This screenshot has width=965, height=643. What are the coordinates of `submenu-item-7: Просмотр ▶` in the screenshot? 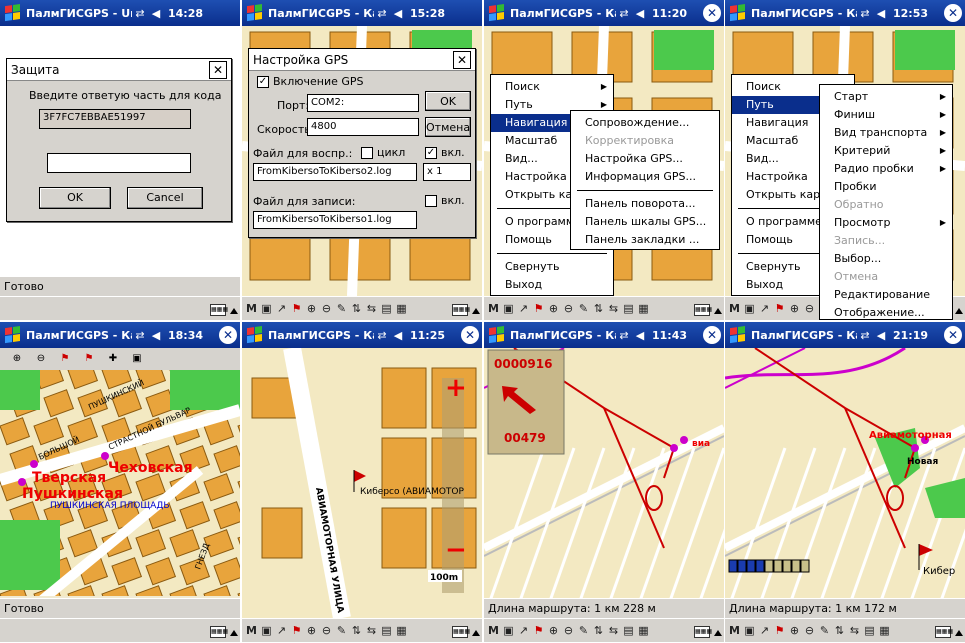 It's located at (886, 223).